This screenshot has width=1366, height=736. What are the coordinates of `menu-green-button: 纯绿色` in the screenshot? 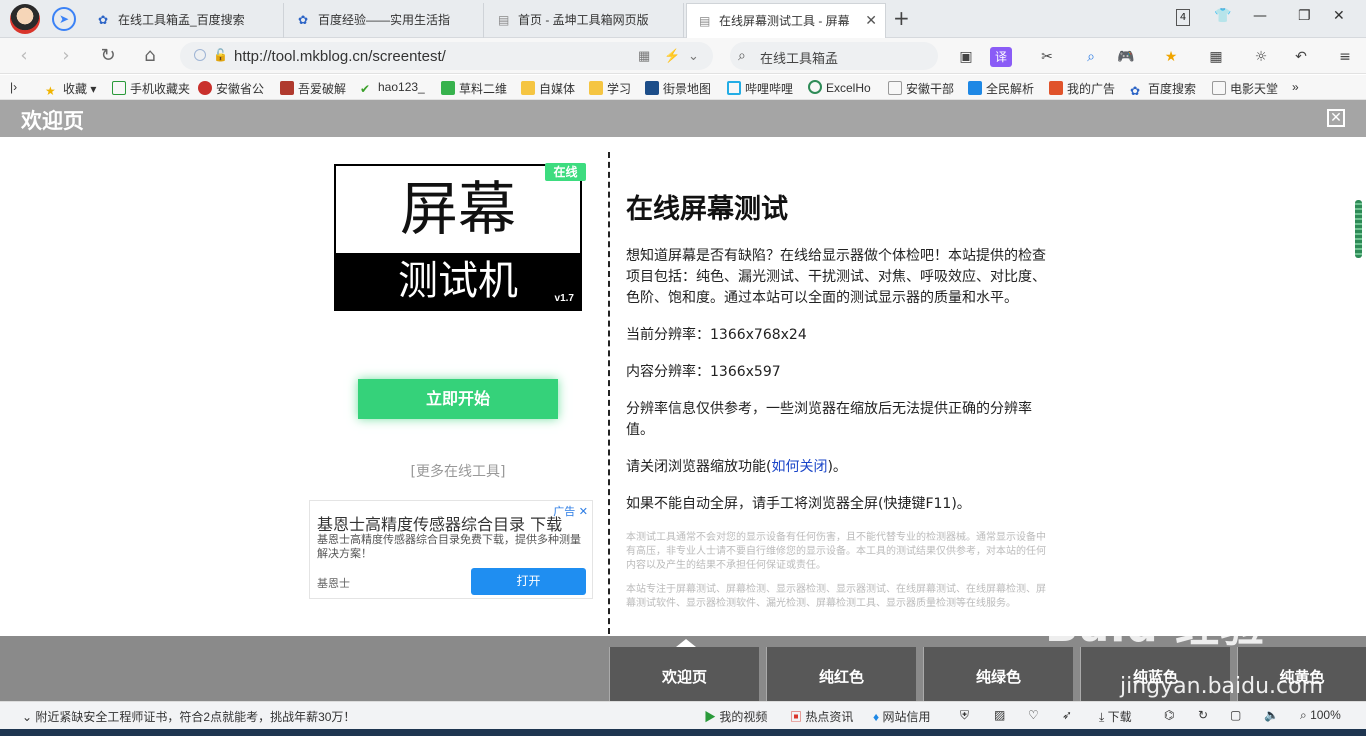 It's located at (998, 674).